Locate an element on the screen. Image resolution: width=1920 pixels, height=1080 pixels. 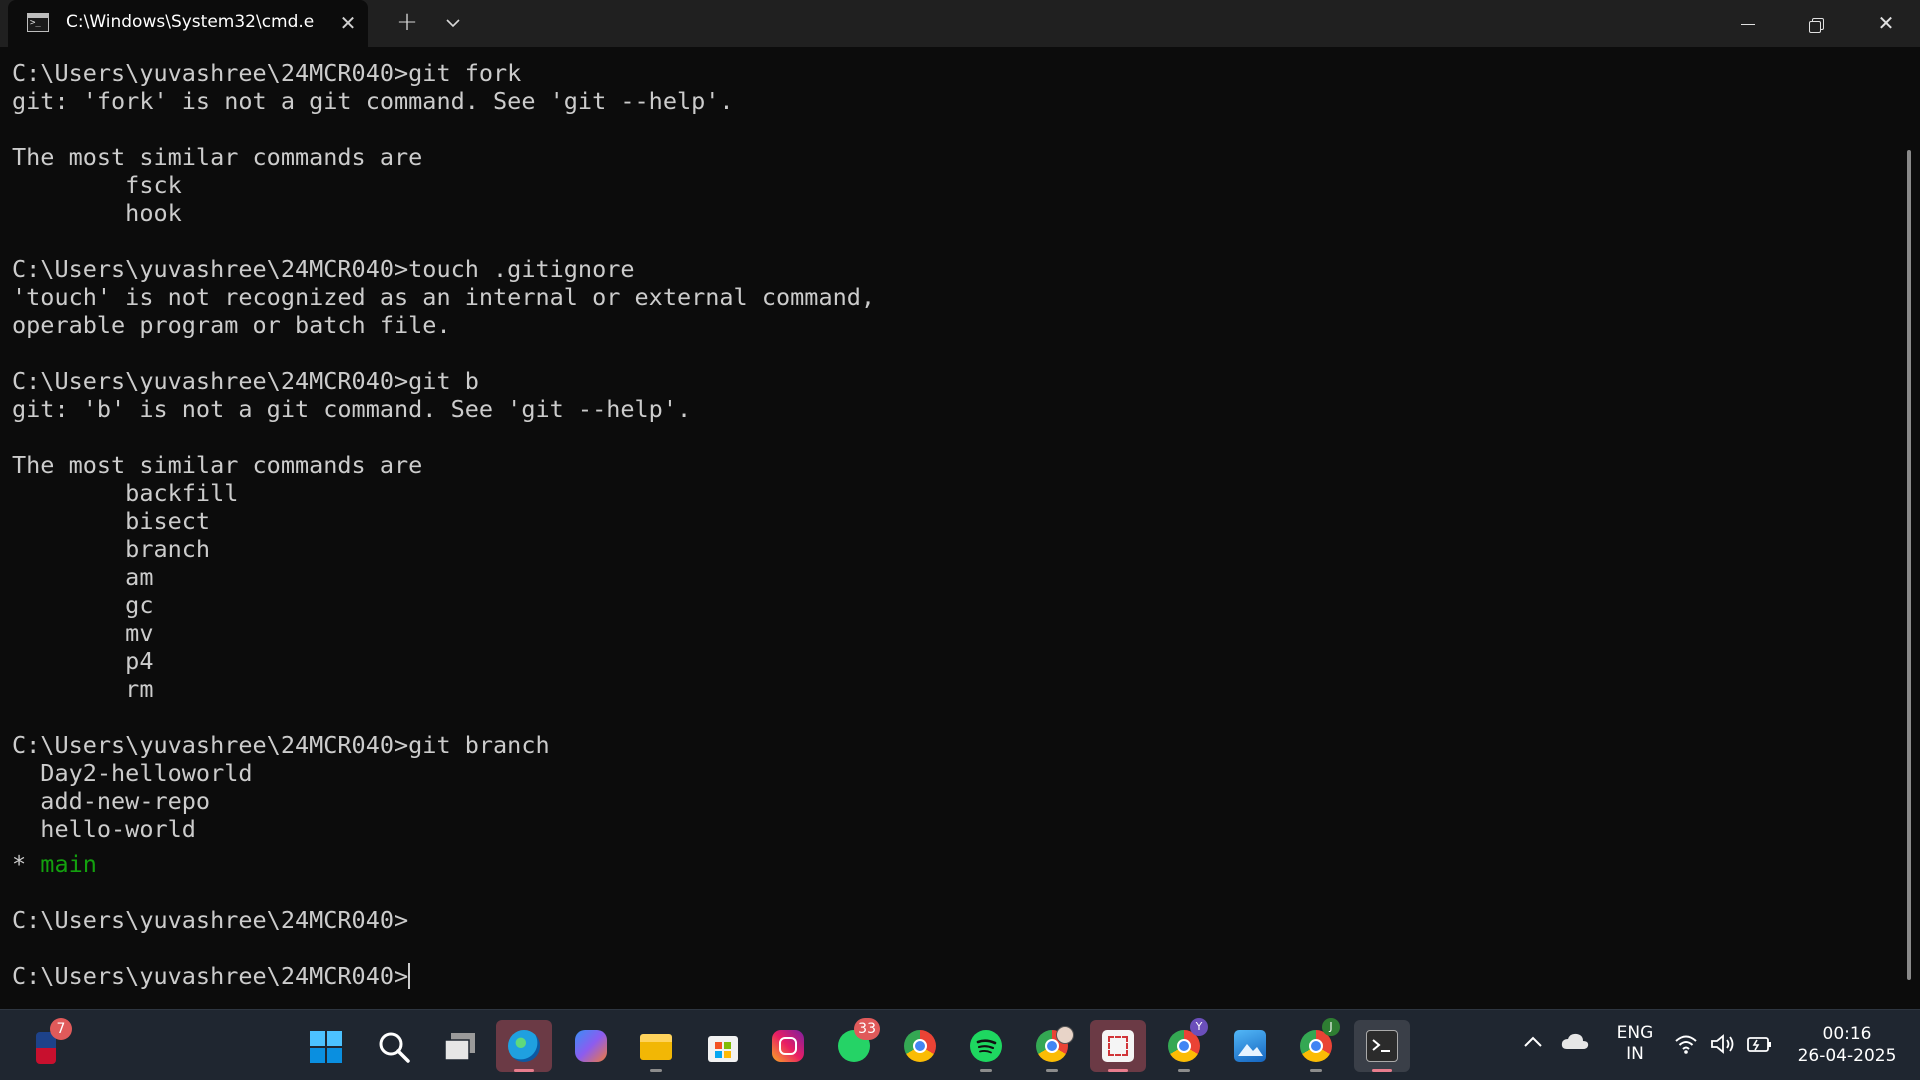
windows-icon is located at coordinates (326, 1047).